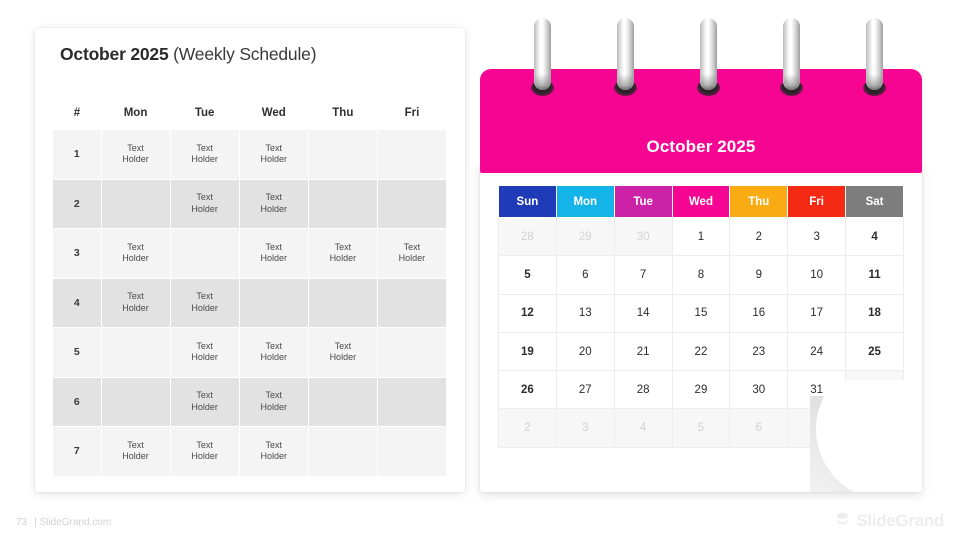 The height and width of the screenshot is (540, 960). Describe the element at coordinates (701, 313) in the screenshot. I see `calendar-day: 15` at that location.